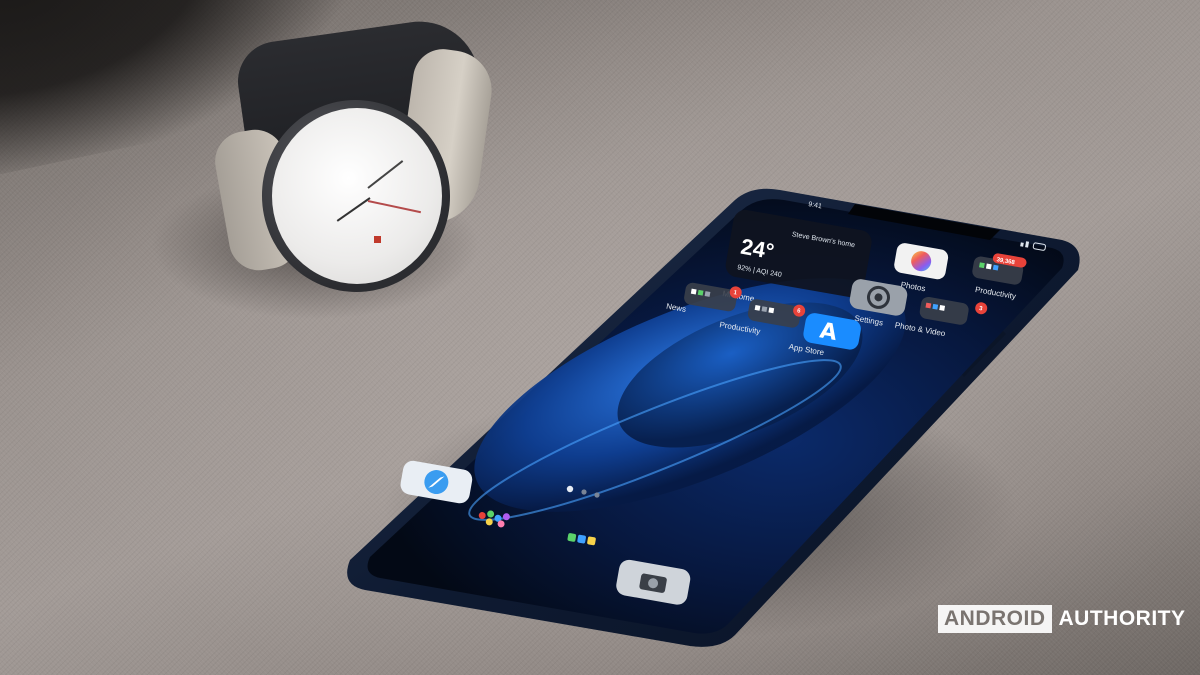 This screenshot has width=1200, height=675. I want to click on watermark-logo: ANDROID AUTHORITY, so click(1062, 619).